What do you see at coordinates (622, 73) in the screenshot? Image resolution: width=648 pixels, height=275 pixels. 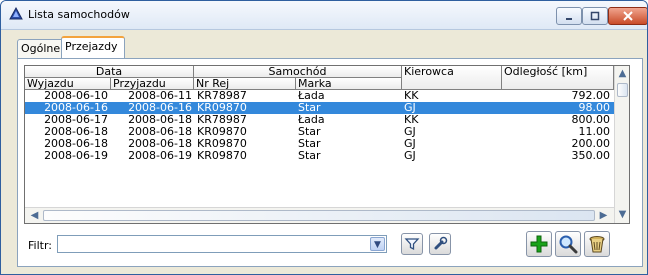 I see `scroll-up-arrow-icon: ▲` at bounding box center [622, 73].